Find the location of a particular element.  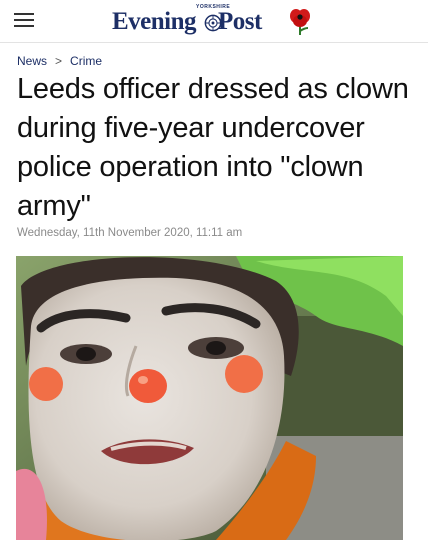

site-header: YORKSHIRE Evening Post is located at coordinates (214, 21).